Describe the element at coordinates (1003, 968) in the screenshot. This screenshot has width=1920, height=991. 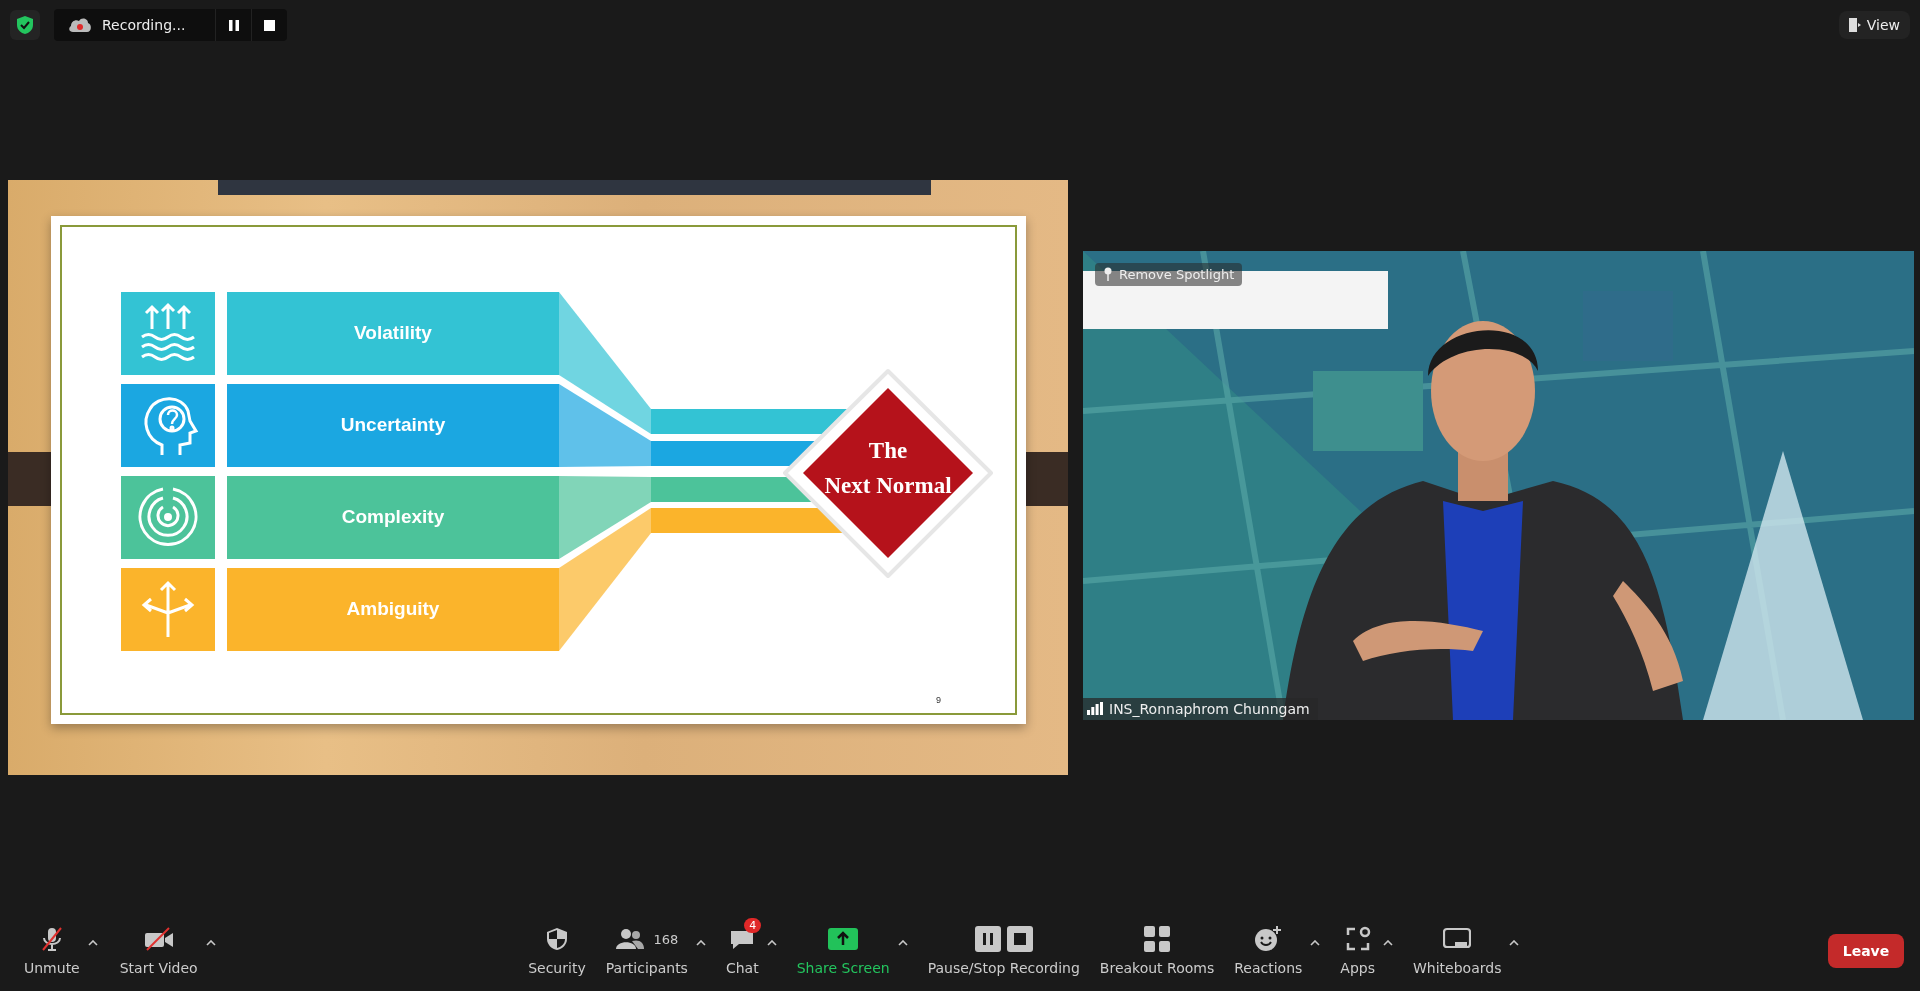
I see `toolbar-label: Pause/Stop Recording` at that location.